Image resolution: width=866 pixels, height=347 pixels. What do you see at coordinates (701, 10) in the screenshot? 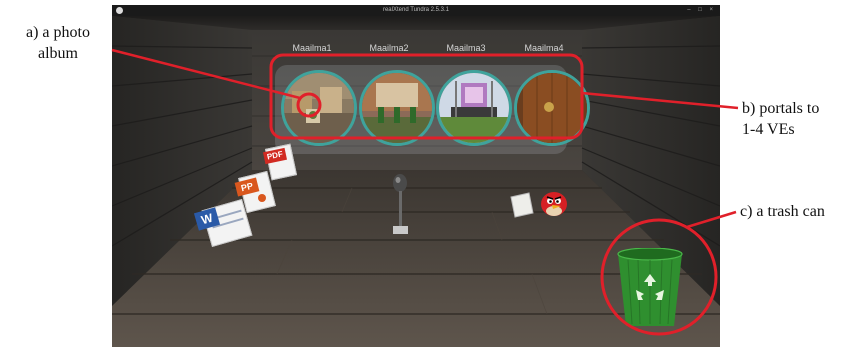
I see `window-controls: – □ ×` at bounding box center [701, 10].